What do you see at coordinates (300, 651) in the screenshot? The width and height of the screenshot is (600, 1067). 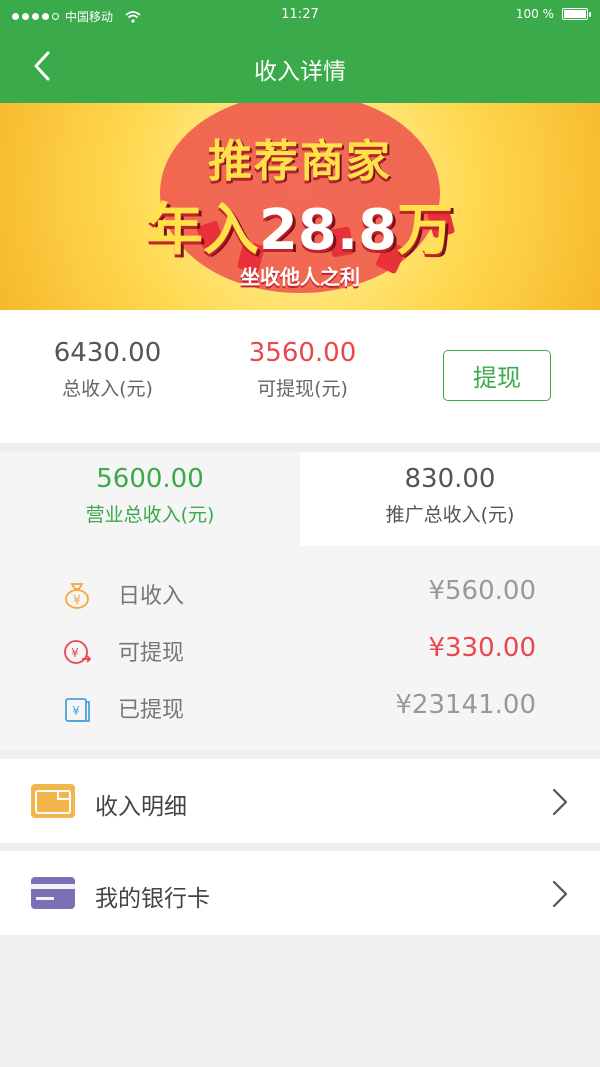 I see `detail-row-withdrawable: ¥ 可提现 ¥330.00` at bounding box center [300, 651].